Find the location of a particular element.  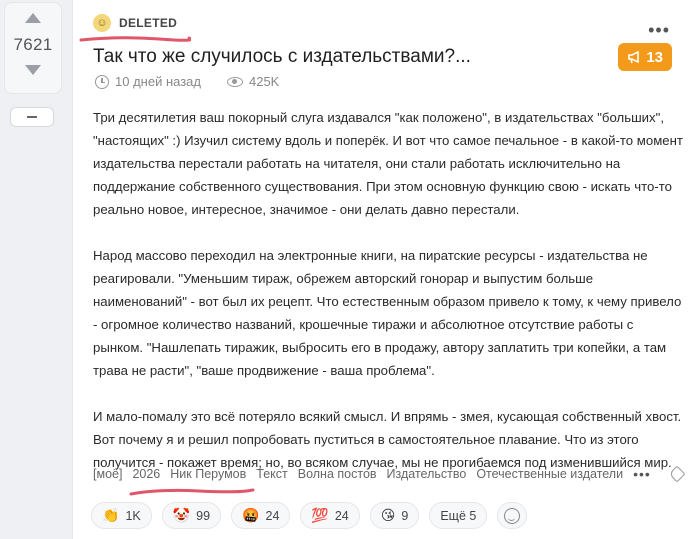

vote-panel: 7621 is located at coordinates (33, 48).